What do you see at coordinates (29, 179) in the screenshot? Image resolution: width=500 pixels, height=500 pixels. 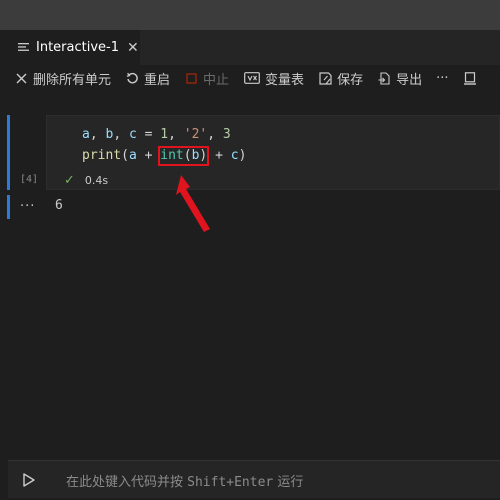 I see `execution-count: [4]` at bounding box center [29, 179].